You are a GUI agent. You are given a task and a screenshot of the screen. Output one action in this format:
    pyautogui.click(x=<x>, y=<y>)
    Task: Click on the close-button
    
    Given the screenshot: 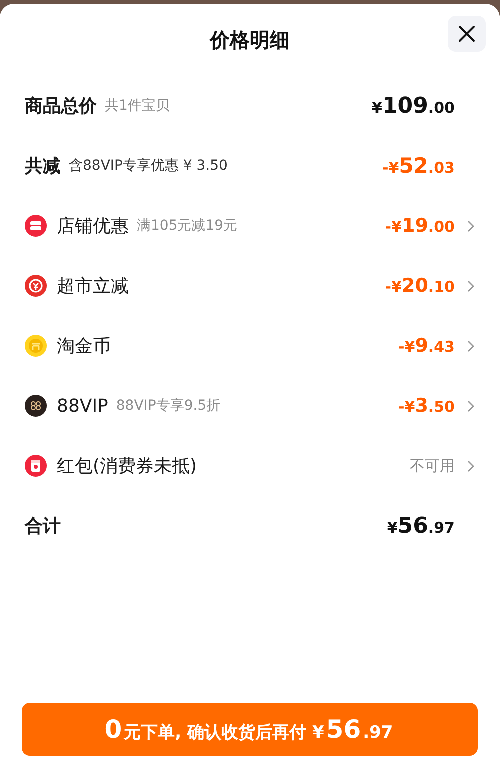 What is the action you would take?
    pyautogui.click(x=467, y=34)
    